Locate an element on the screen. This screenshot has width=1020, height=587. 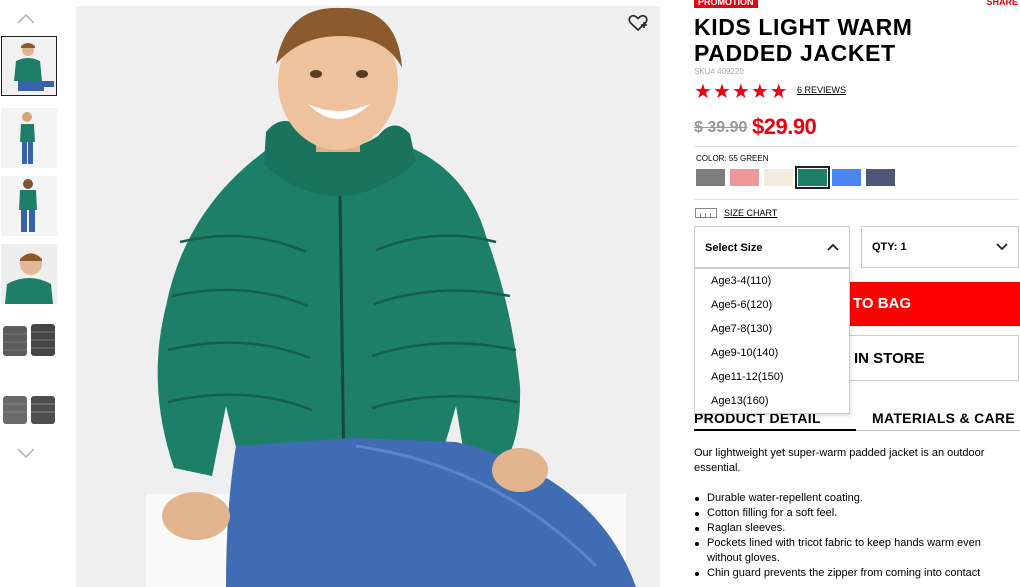
feature-item: Cotton filling for a soft feel. is located at coordinates (853, 513).